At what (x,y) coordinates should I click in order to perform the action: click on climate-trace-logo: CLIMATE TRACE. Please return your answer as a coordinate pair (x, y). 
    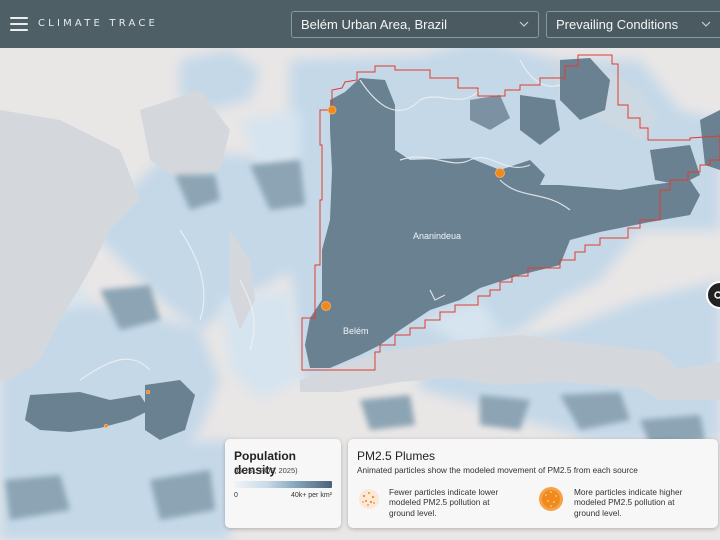
    Looking at the image, I should click on (98, 23).